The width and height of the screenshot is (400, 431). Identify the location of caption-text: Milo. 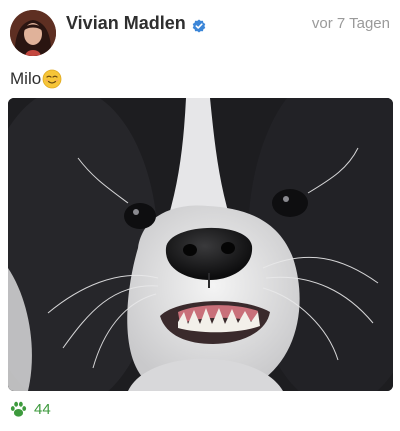
(26, 78).